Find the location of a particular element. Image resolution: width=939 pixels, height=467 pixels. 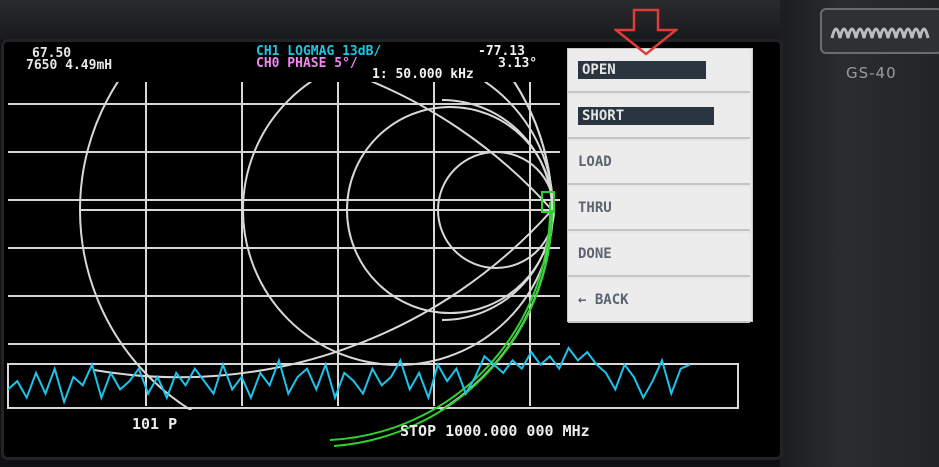

menu-load-button: LOAD is located at coordinates (659, 163).